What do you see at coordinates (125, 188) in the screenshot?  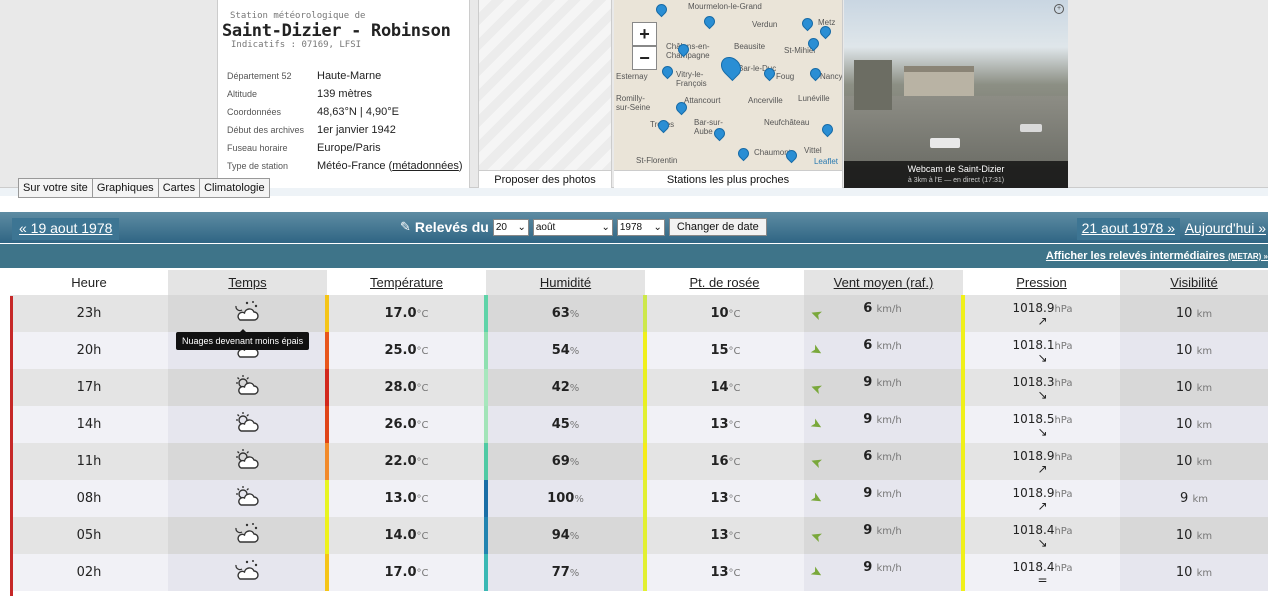 I see `tab-graphiques: Graphiques` at bounding box center [125, 188].